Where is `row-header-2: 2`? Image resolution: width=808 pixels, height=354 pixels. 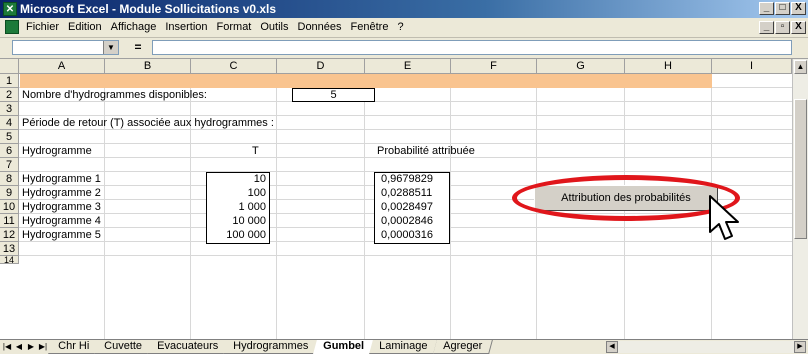 row-header-2: 2 is located at coordinates (9, 95).